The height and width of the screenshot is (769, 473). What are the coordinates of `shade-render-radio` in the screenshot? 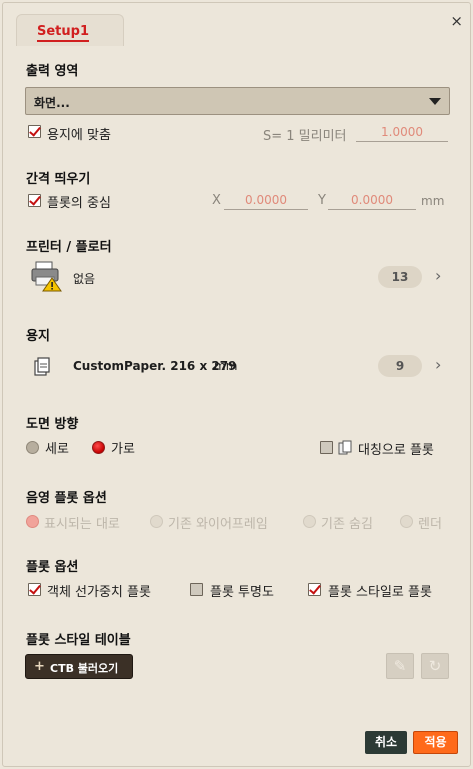 It's located at (406, 521).